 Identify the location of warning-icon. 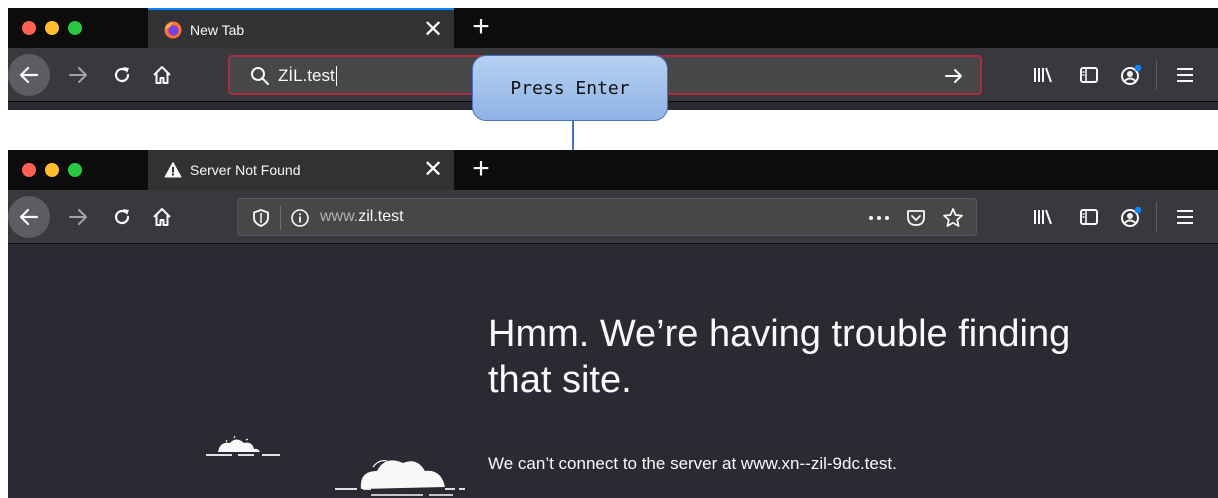
(173, 170).